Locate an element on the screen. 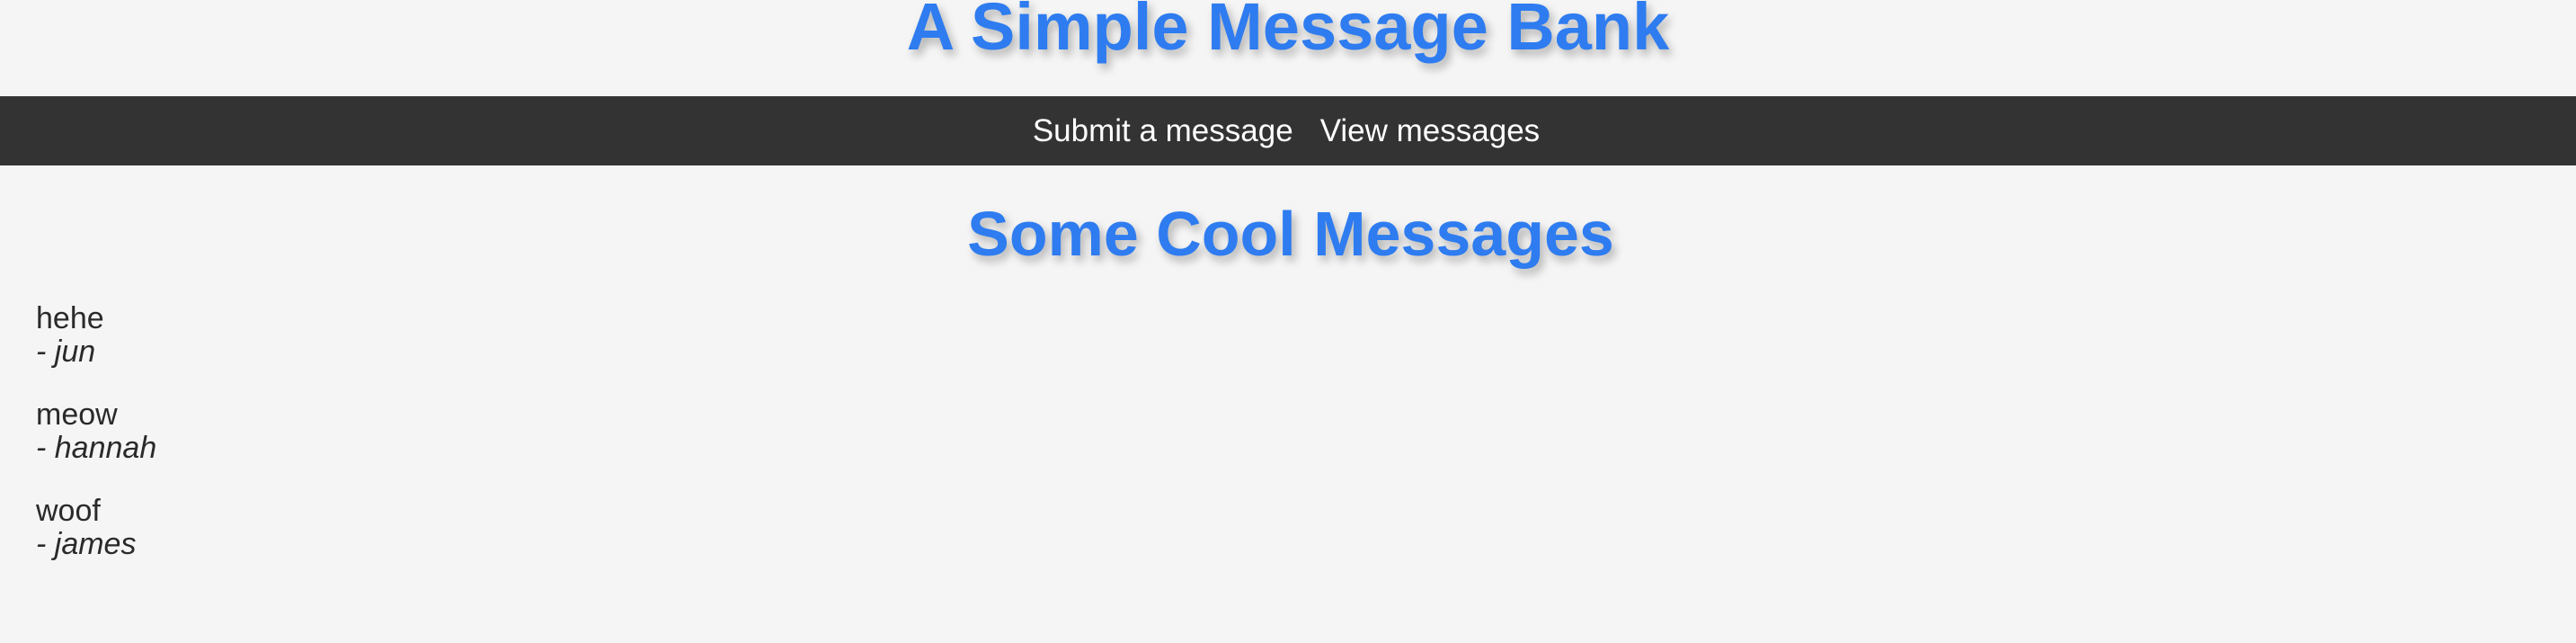  site-title: A Simple Message Bank is located at coordinates (1288, 32).